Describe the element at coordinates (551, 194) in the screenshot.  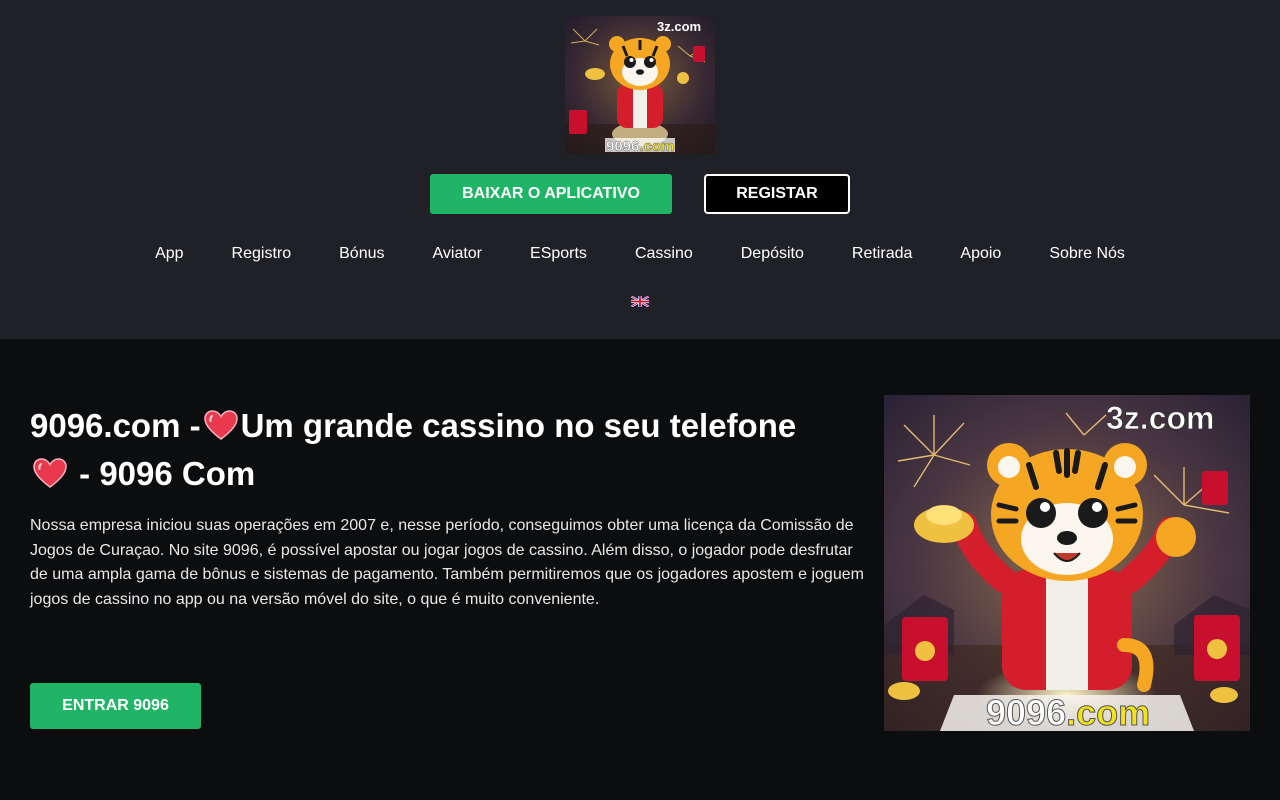
I see `download-app-button: BAIXAR O APLICATIVO` at that location.